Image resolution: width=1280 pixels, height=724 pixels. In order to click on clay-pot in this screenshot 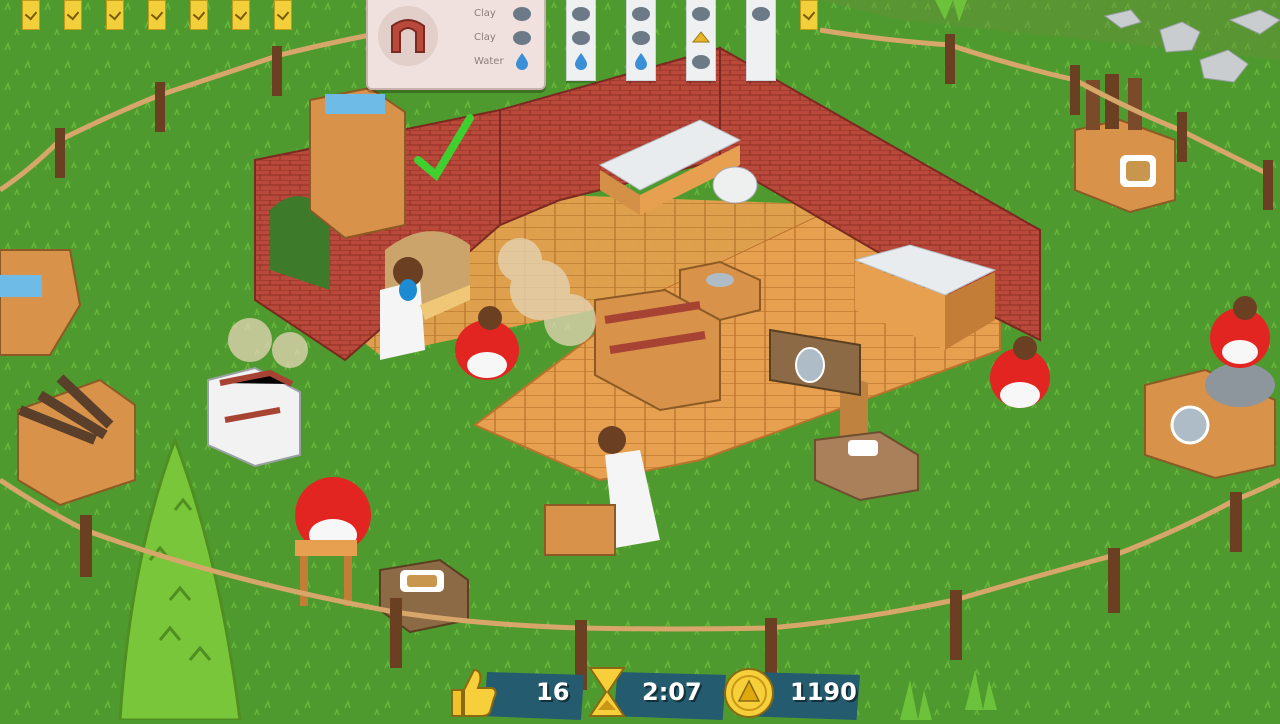, I will do `click(735, 185)`.